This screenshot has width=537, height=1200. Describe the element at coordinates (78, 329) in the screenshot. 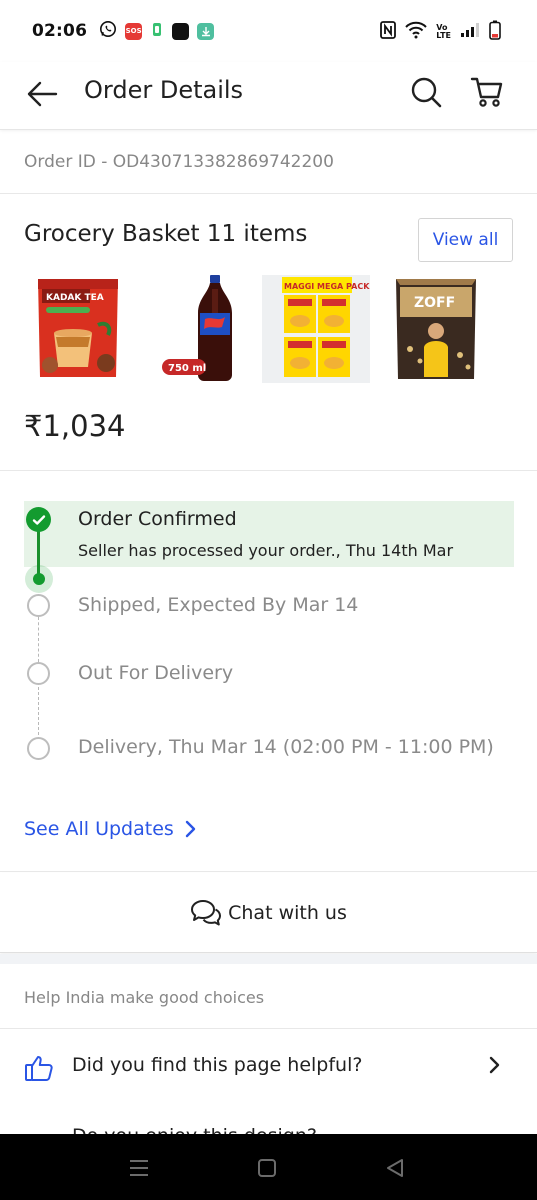

I see `product-thumbnail: KADAK TEA` at that location.